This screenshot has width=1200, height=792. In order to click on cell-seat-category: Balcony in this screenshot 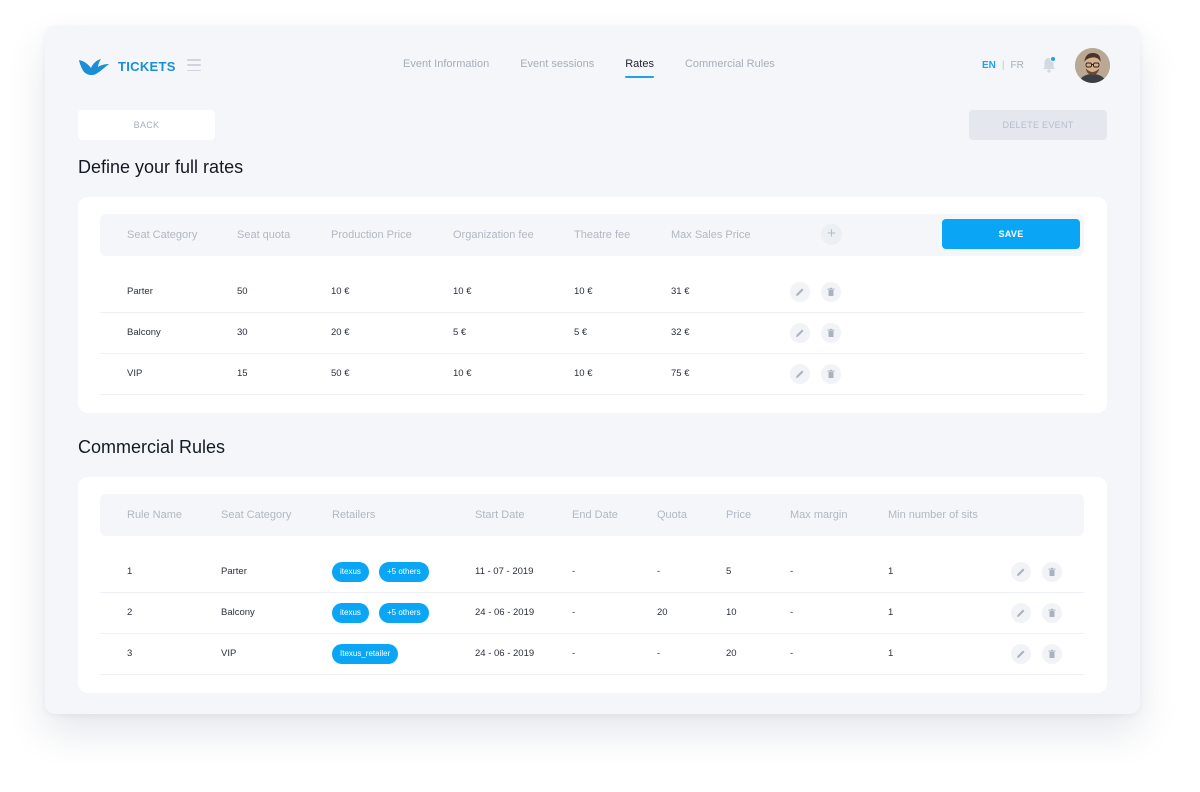, I will do `click(144, 332)`.